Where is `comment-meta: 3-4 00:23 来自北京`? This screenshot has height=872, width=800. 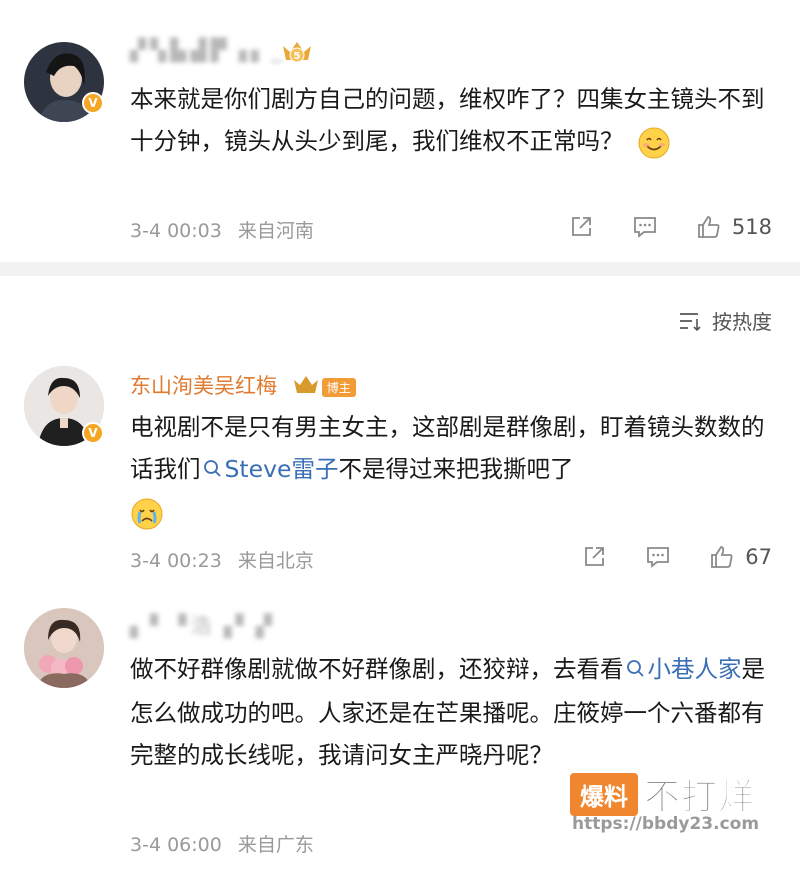 comment-meta: 3-4 00:23 来自北京 is located at coordinates (222, 559).